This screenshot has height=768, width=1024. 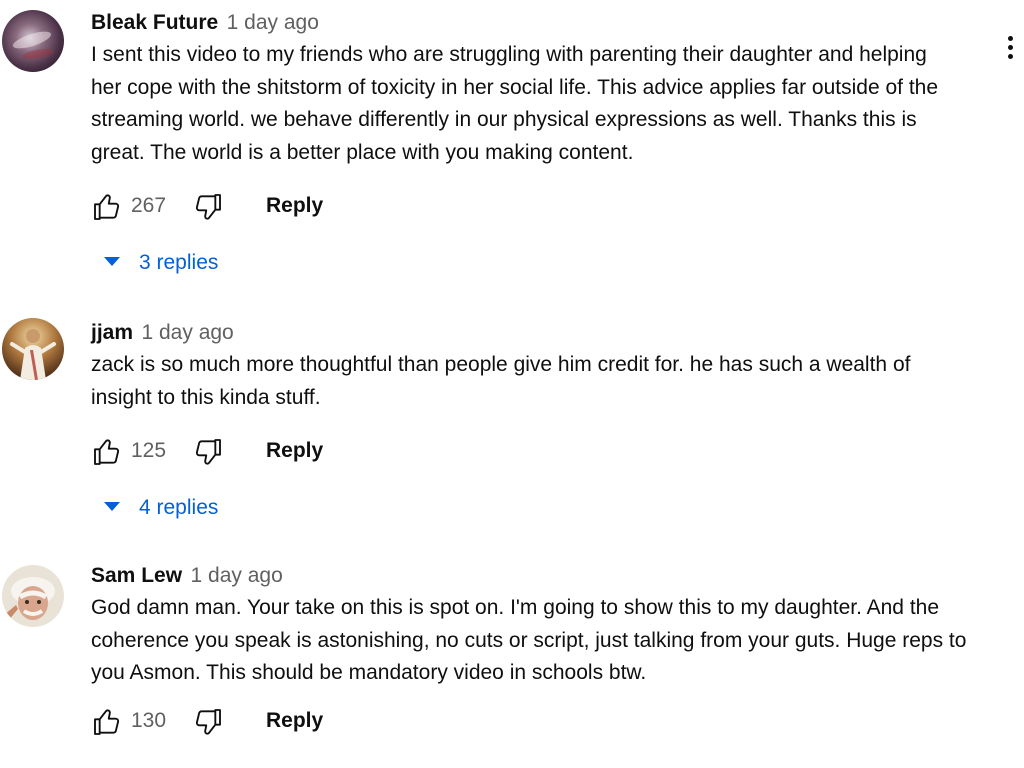 I want to click on comment-header: Bleak Future 1 day ago, so click(x=537, y=23).